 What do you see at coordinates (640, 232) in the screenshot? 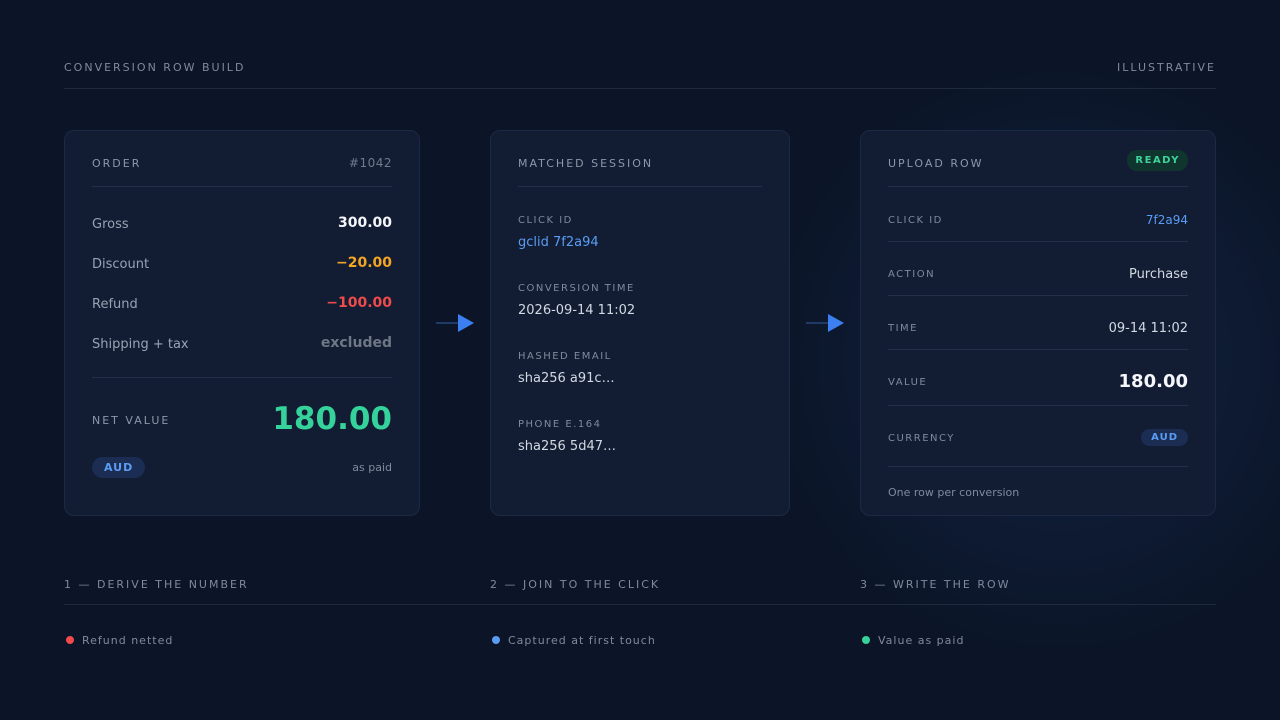
I see `session-field-click-id: CLICK ID gclid 7f2a94` at bounding box center [640, 232].